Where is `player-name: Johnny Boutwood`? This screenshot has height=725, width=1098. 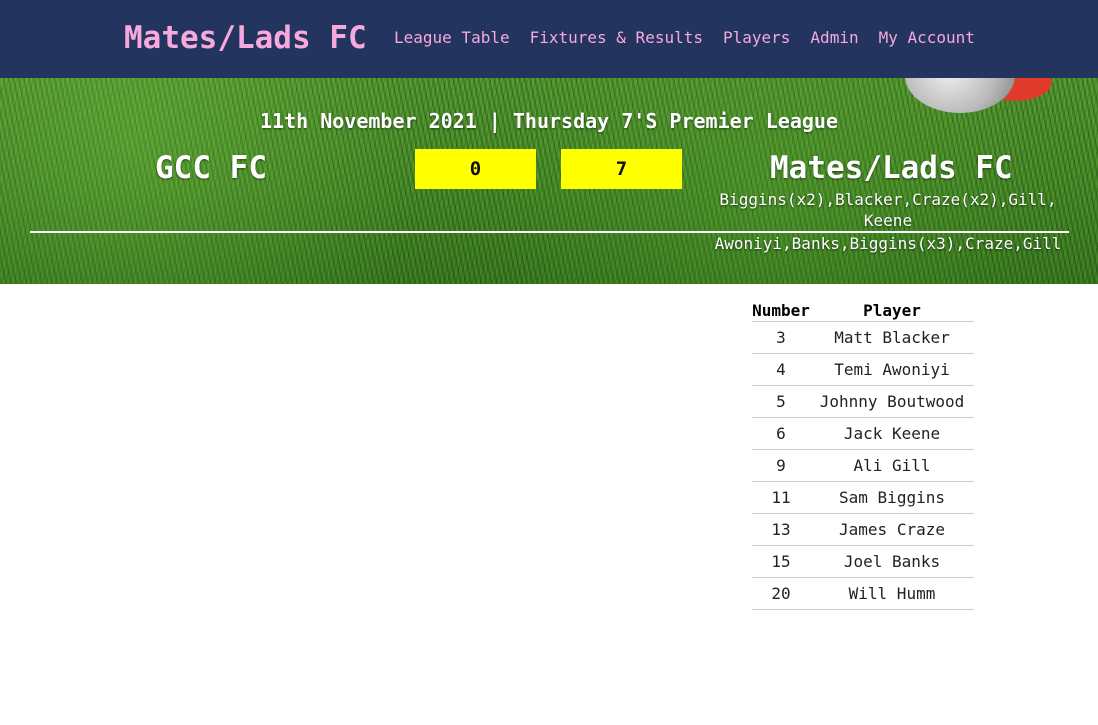 player-name: Johnny Boutwood is located at coordinates (892, 401).